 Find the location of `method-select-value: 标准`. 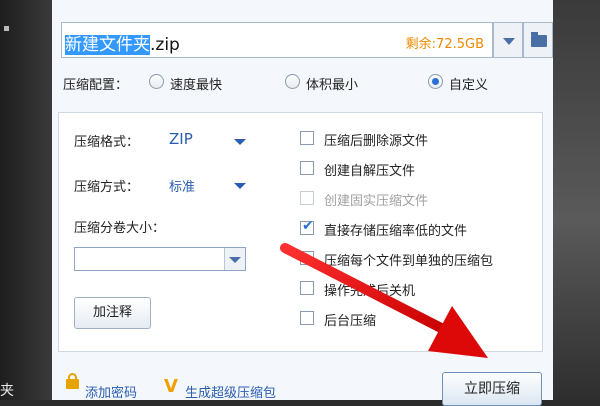

method-select-value: 标准 is located at coordinates (182, 185).